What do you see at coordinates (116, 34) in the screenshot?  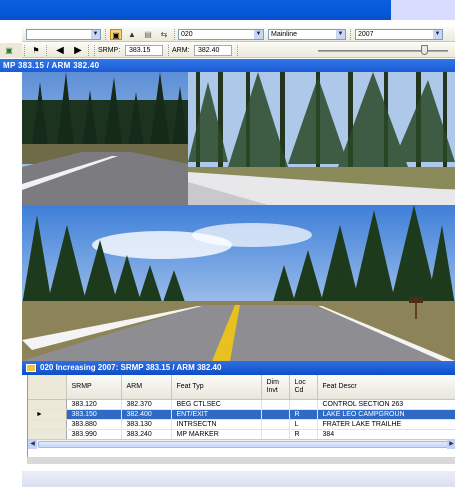 I see `camera-icon: ▣` at bounding box center [116, 34].